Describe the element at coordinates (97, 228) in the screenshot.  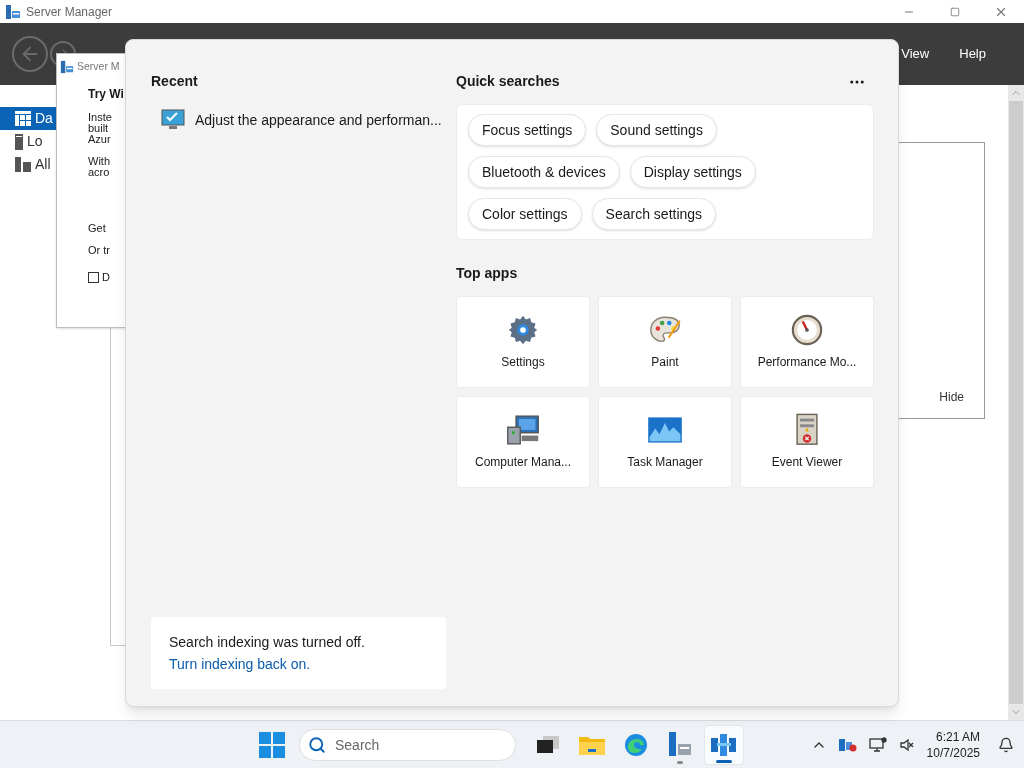
I see `dialog-text: Get` at that location.